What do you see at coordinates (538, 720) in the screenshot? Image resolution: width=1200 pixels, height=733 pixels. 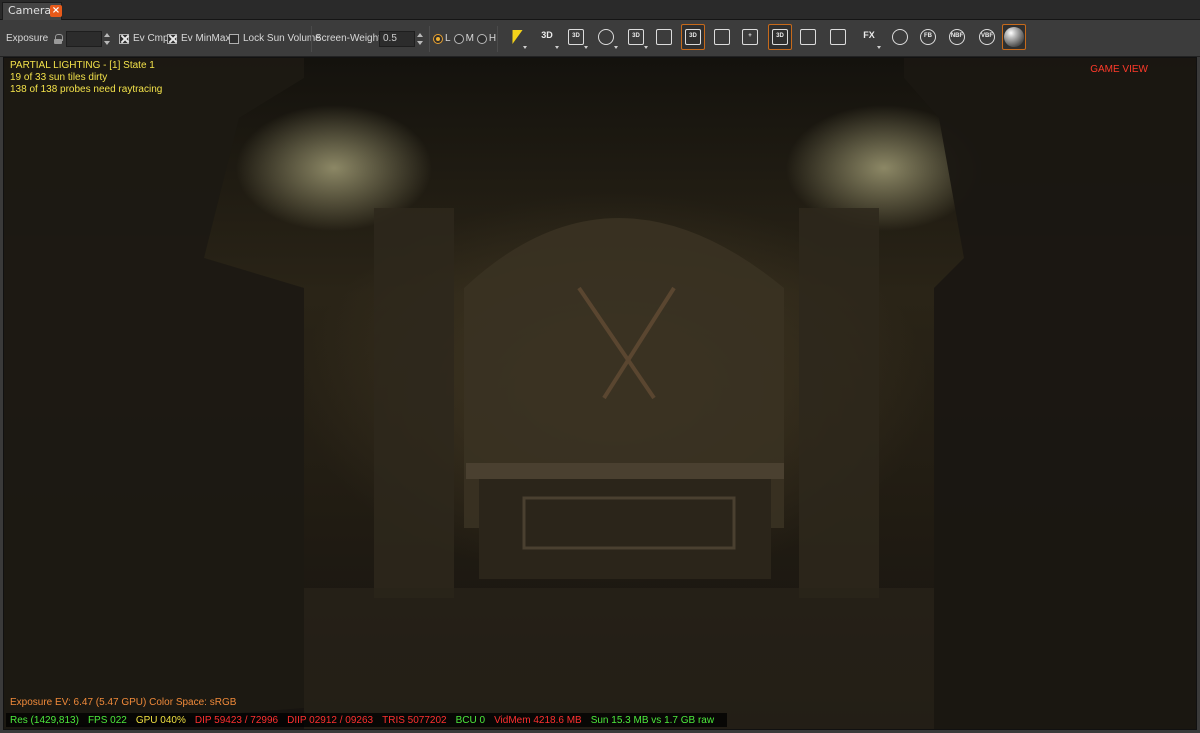 I see `vidmem-stat: VidMem 4218.6 MB` at bounding box center [538, 720].